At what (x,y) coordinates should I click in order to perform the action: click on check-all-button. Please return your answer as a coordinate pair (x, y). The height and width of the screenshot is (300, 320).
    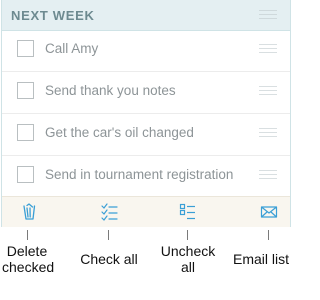
    Looking at the image, I should click on (110, 212).